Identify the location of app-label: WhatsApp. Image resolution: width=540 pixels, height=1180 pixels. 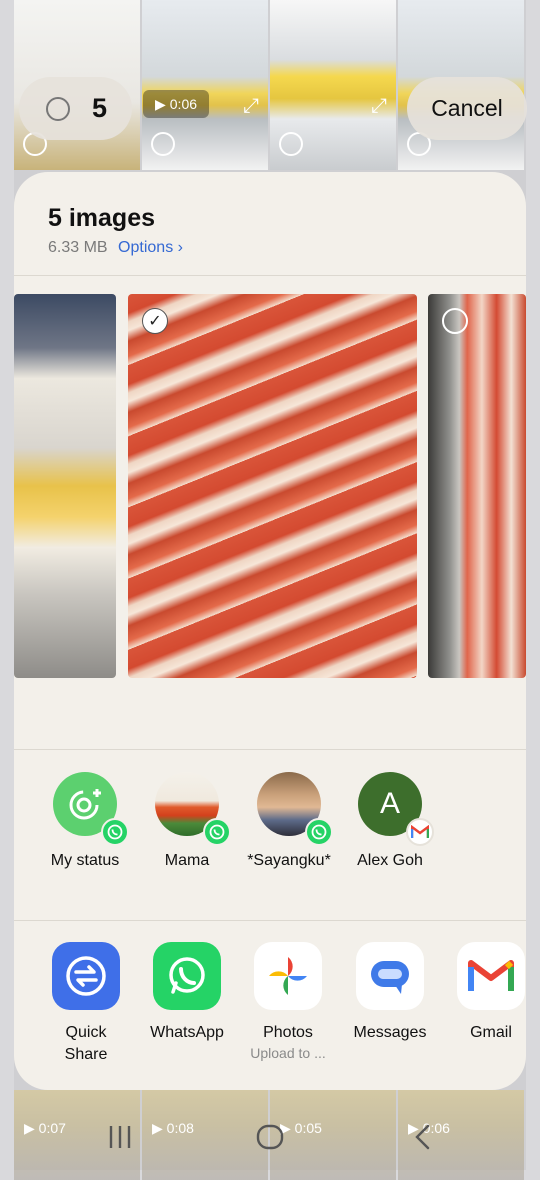
(187, 1032).